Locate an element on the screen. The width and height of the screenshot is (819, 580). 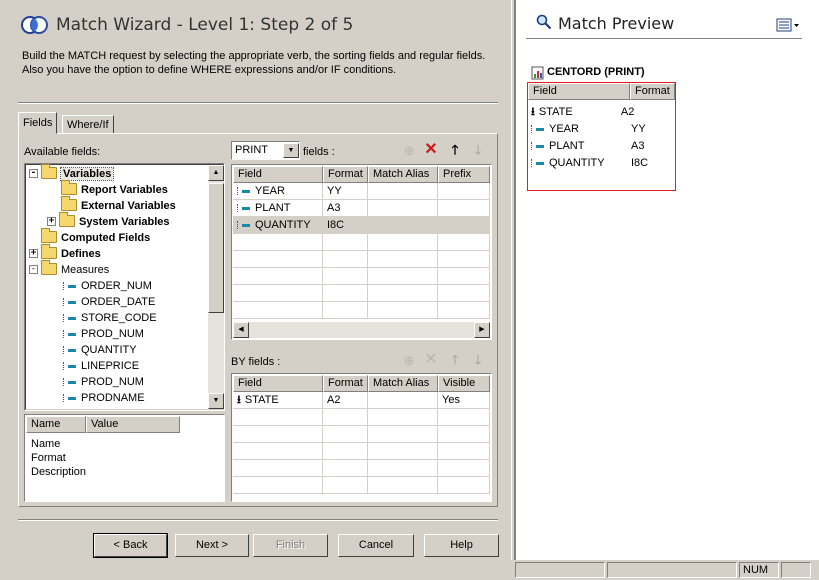
tree-item: PRODNAME is located at coordinates (104, 398).